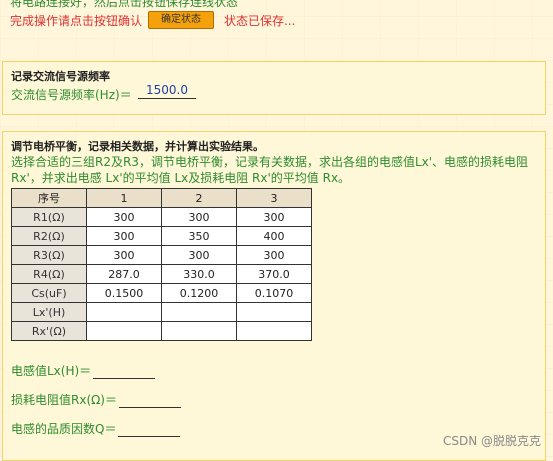  What do you see at coordinates (167, 91) in the screenshot?
I see `frequency-input: 1500.0` at bounding box center [167, 91].